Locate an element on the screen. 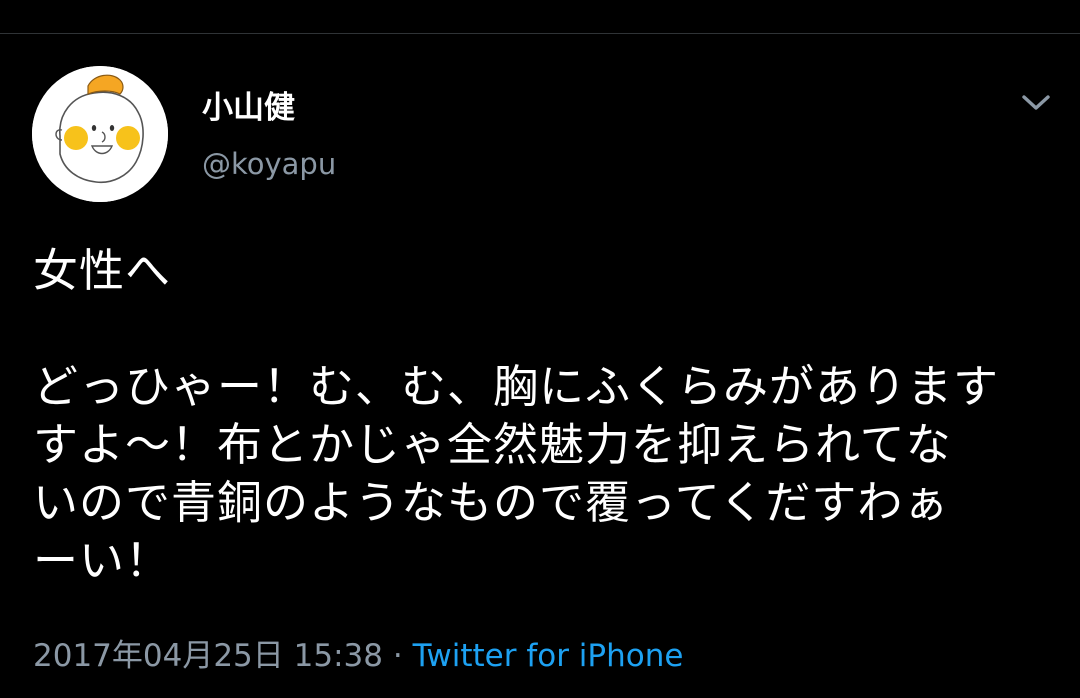 This screenshot has width=1080, height=698. top-divider is located at coordinates (540, 33).